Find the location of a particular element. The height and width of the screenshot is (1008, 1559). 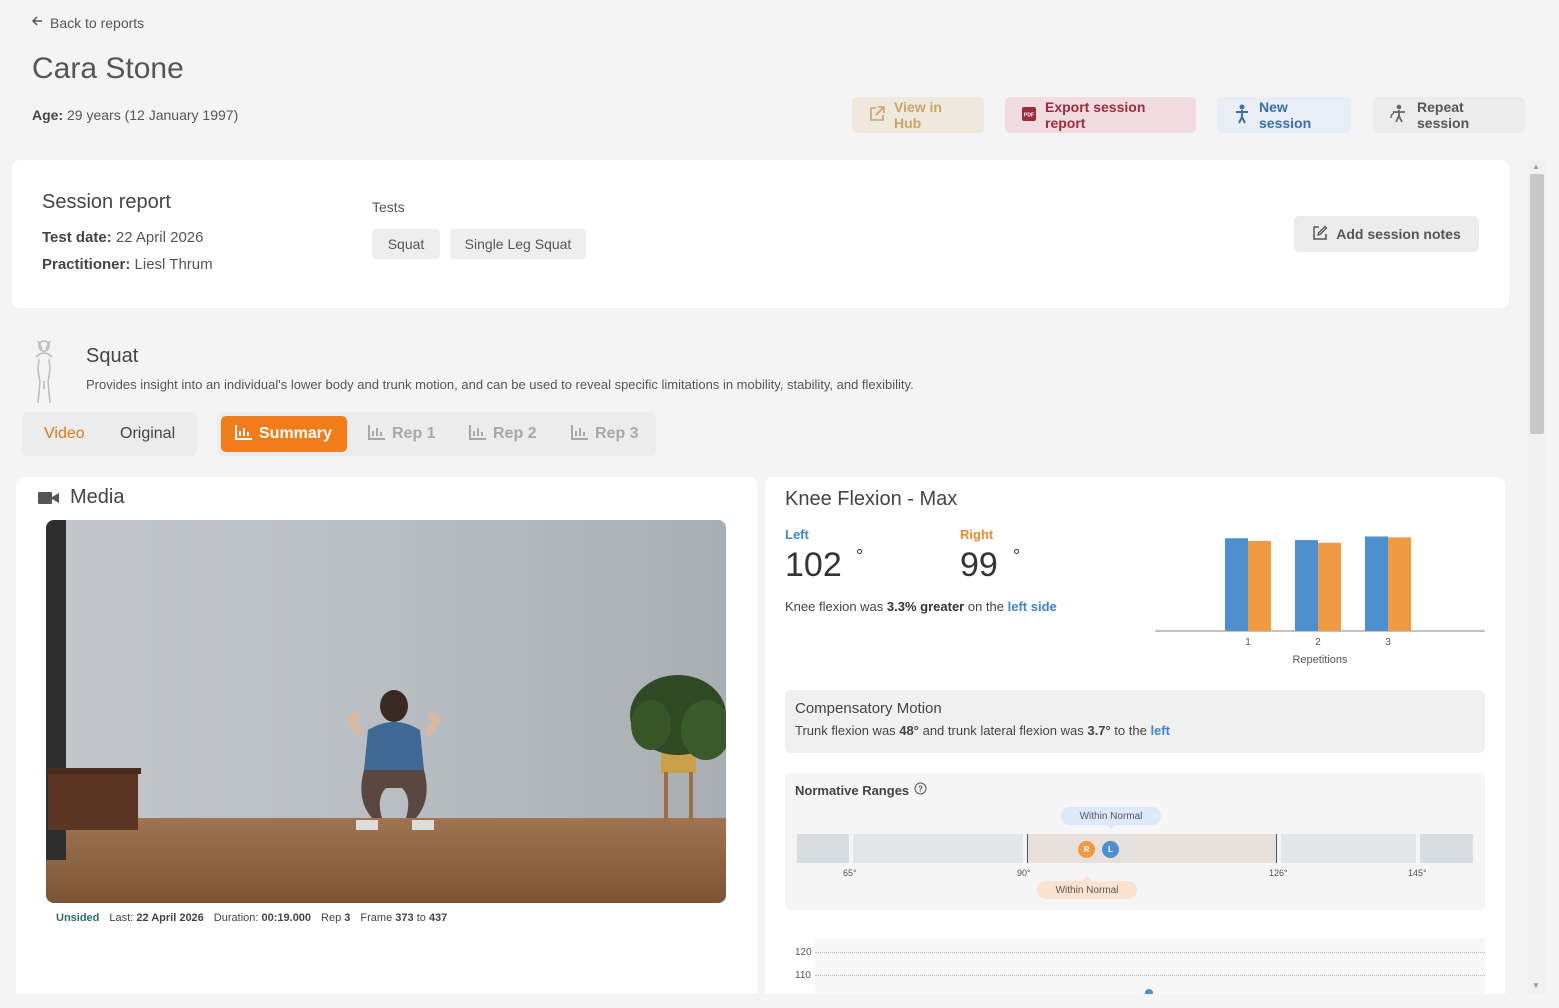

test-date: Test date: 22 April 2026 is located at coordinates (123, 237).